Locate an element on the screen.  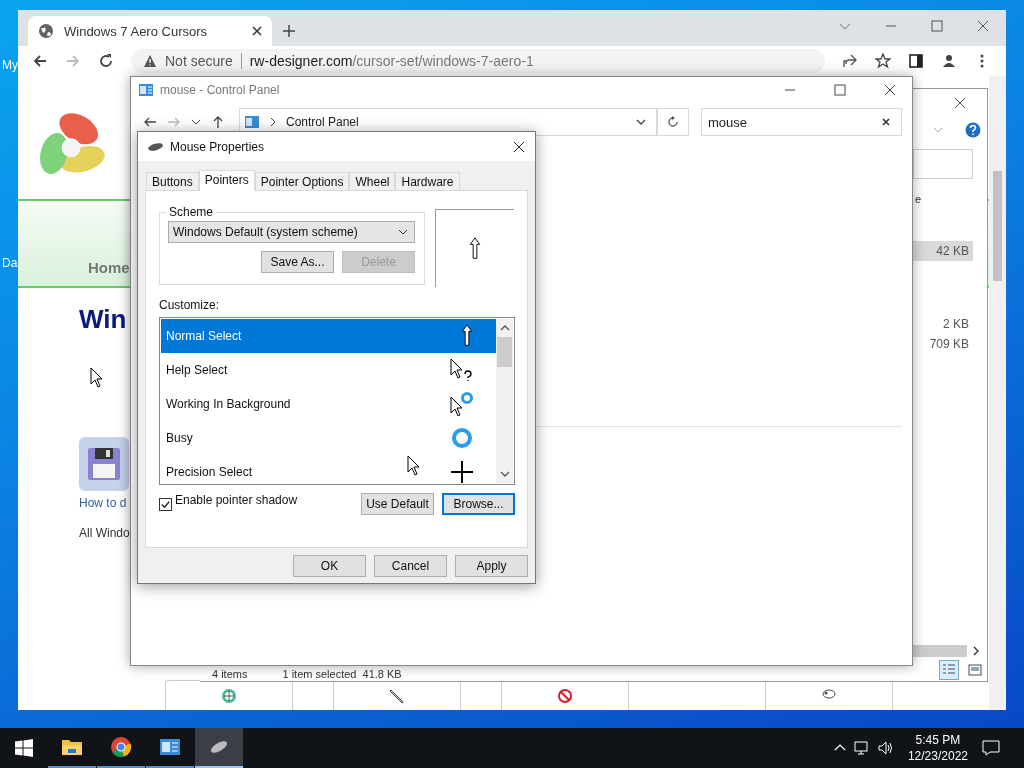
plus-icon is located at coordinates (289, 31).